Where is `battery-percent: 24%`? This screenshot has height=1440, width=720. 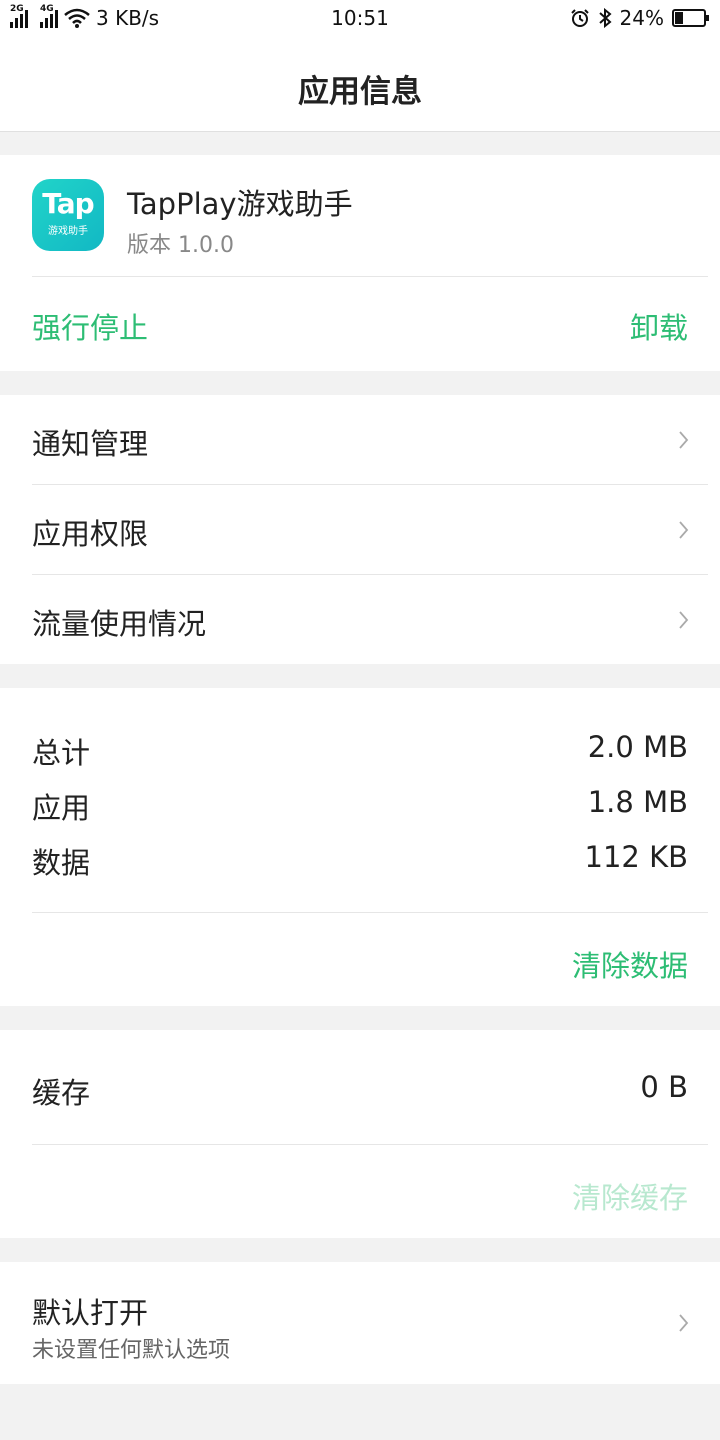 battery-percent: 24% is located at coordinates (641, 18).